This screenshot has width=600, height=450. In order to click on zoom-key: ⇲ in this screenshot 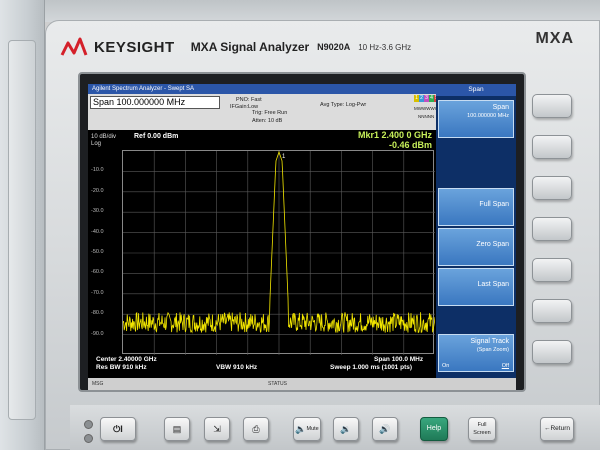, I will do `click(217, 429)`.